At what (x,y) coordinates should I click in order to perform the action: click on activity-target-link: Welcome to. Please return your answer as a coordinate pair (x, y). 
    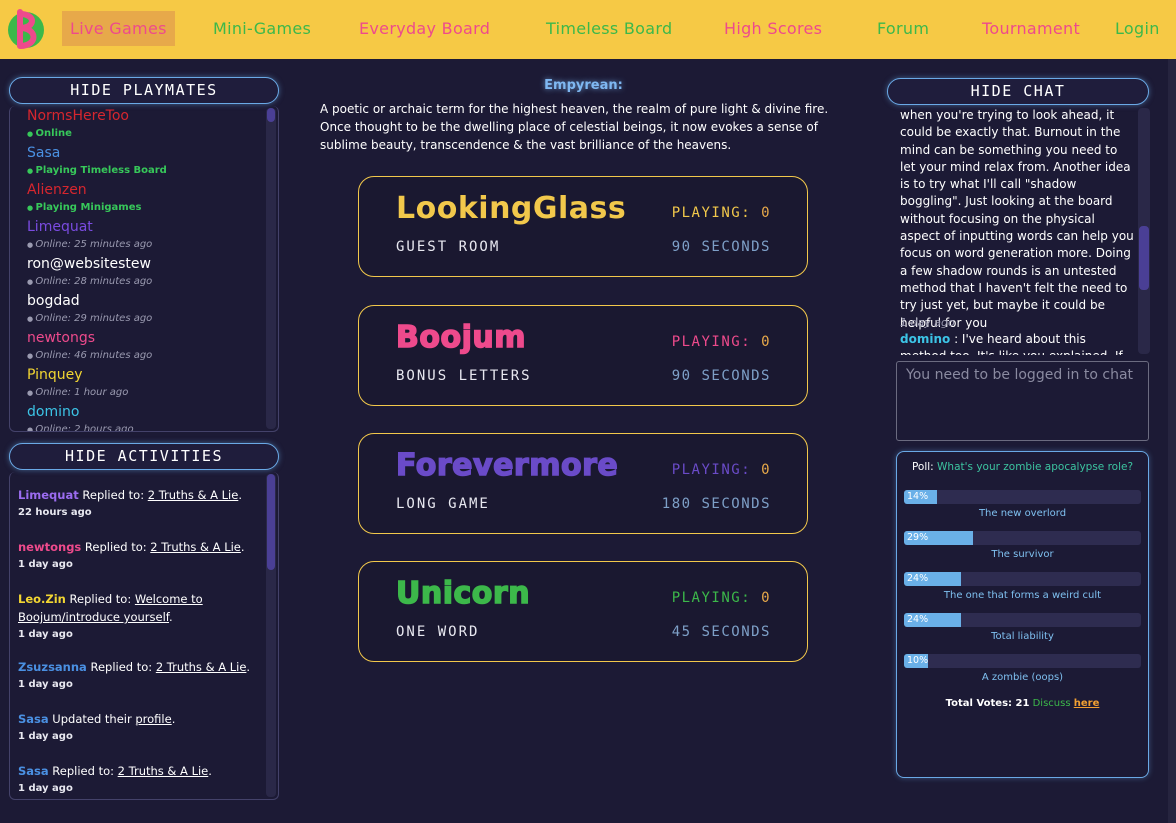
    Looking at the image, I should click on (169, 599).